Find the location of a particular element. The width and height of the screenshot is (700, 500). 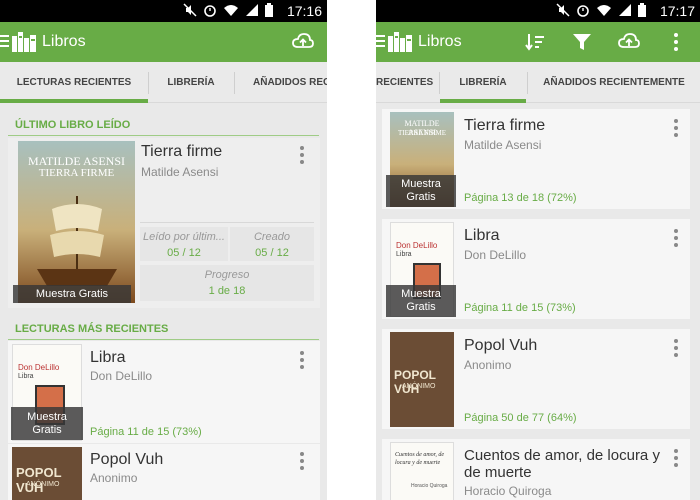

overflow-menu-icon is located at coordinates (676, 43).